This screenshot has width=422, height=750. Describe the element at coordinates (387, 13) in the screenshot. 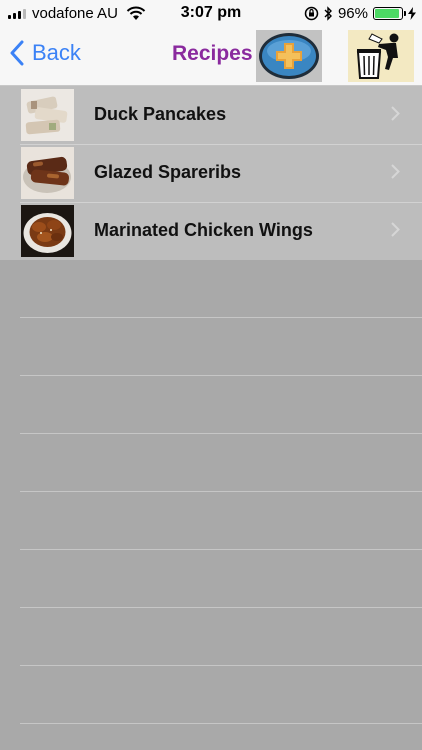

I see `battery-level` at that location.